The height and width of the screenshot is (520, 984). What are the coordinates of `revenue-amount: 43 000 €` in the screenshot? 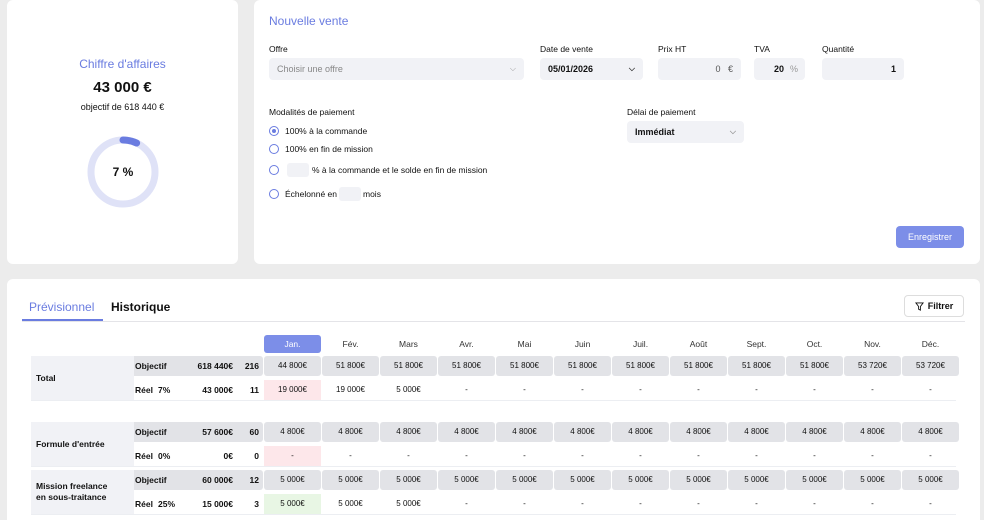 It's located at (122, 87).